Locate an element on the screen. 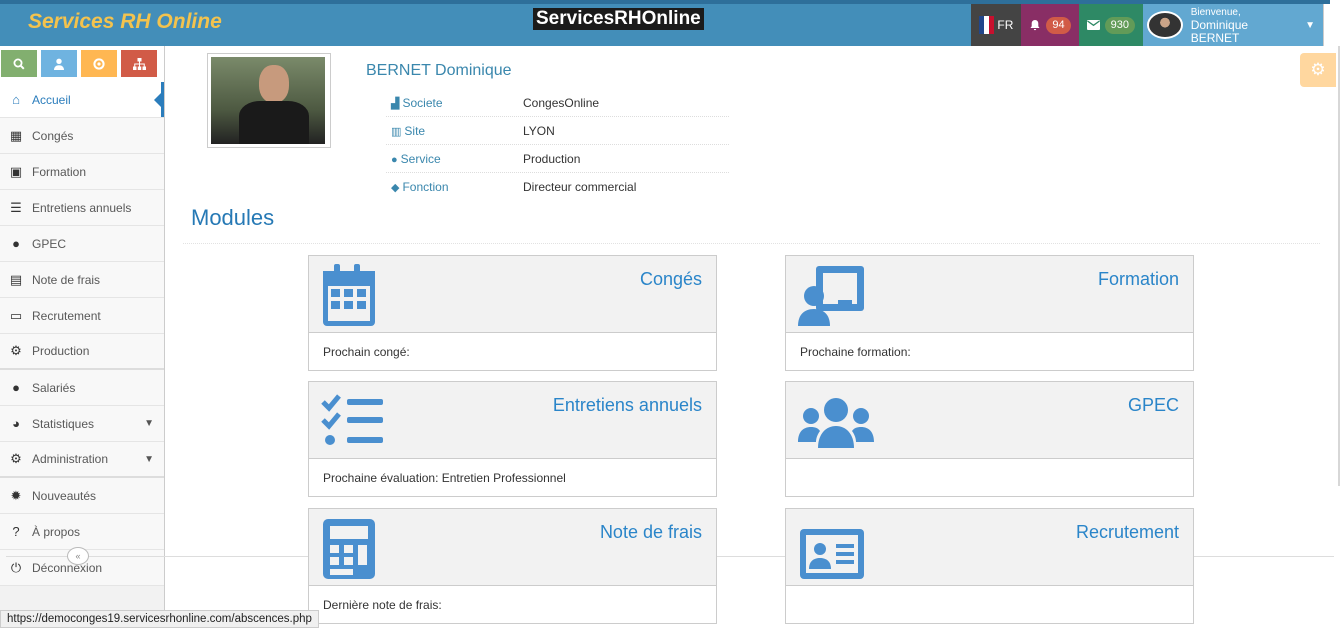 The width and height of the screenshot is (1340, 628). module-card-footer is located at coordinates (989, 604).